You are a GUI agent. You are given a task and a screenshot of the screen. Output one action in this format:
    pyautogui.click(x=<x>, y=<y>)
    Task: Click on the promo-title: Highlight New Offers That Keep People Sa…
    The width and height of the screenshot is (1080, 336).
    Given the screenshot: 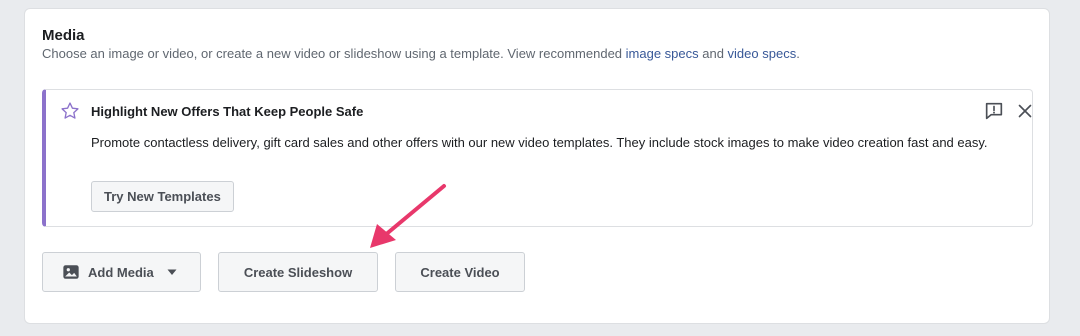 What is the action you would take?
    pyautogui.click(x=227, y=111)
    